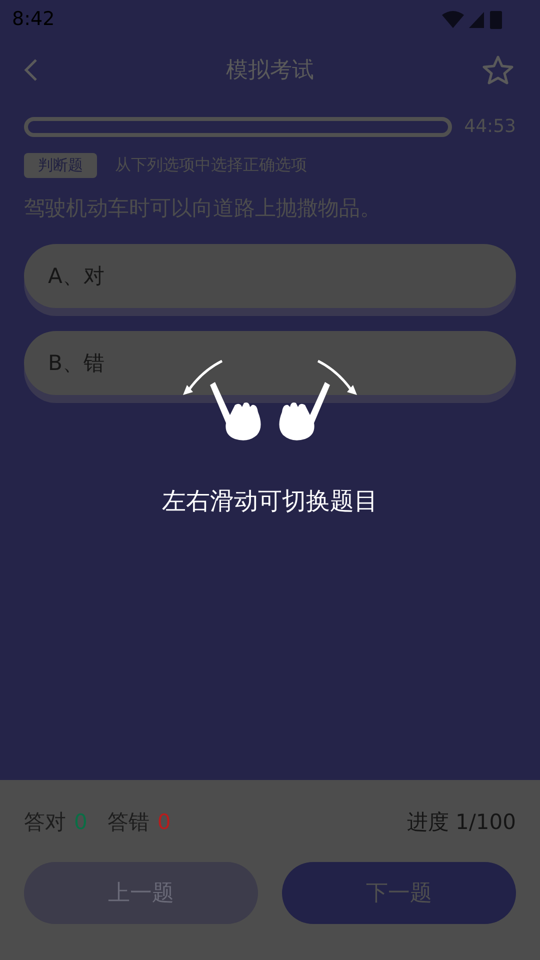  Describe the element at coordinates (496, 19) in the screenshot. I see `battery-icon` at that location.